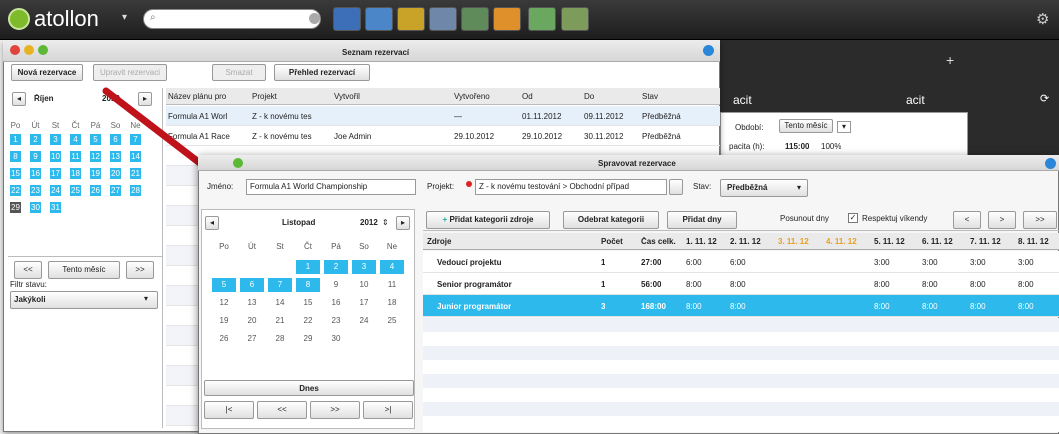  Describe the element at coordinates (280, 303) in the screenshot. I see `calendar-day: 14` at that location.